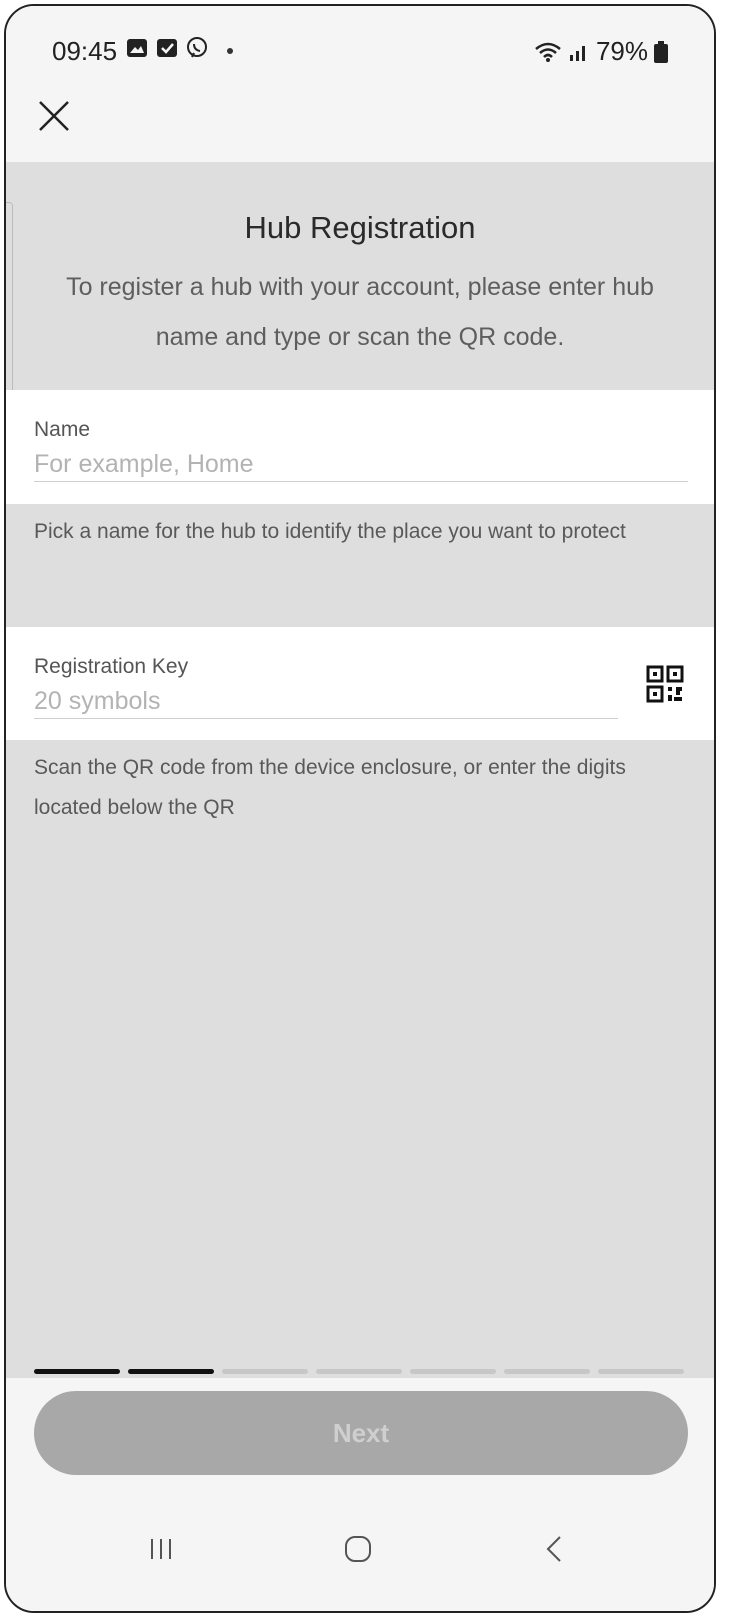  I want to click on status-right: 79%, so click(601, 51).